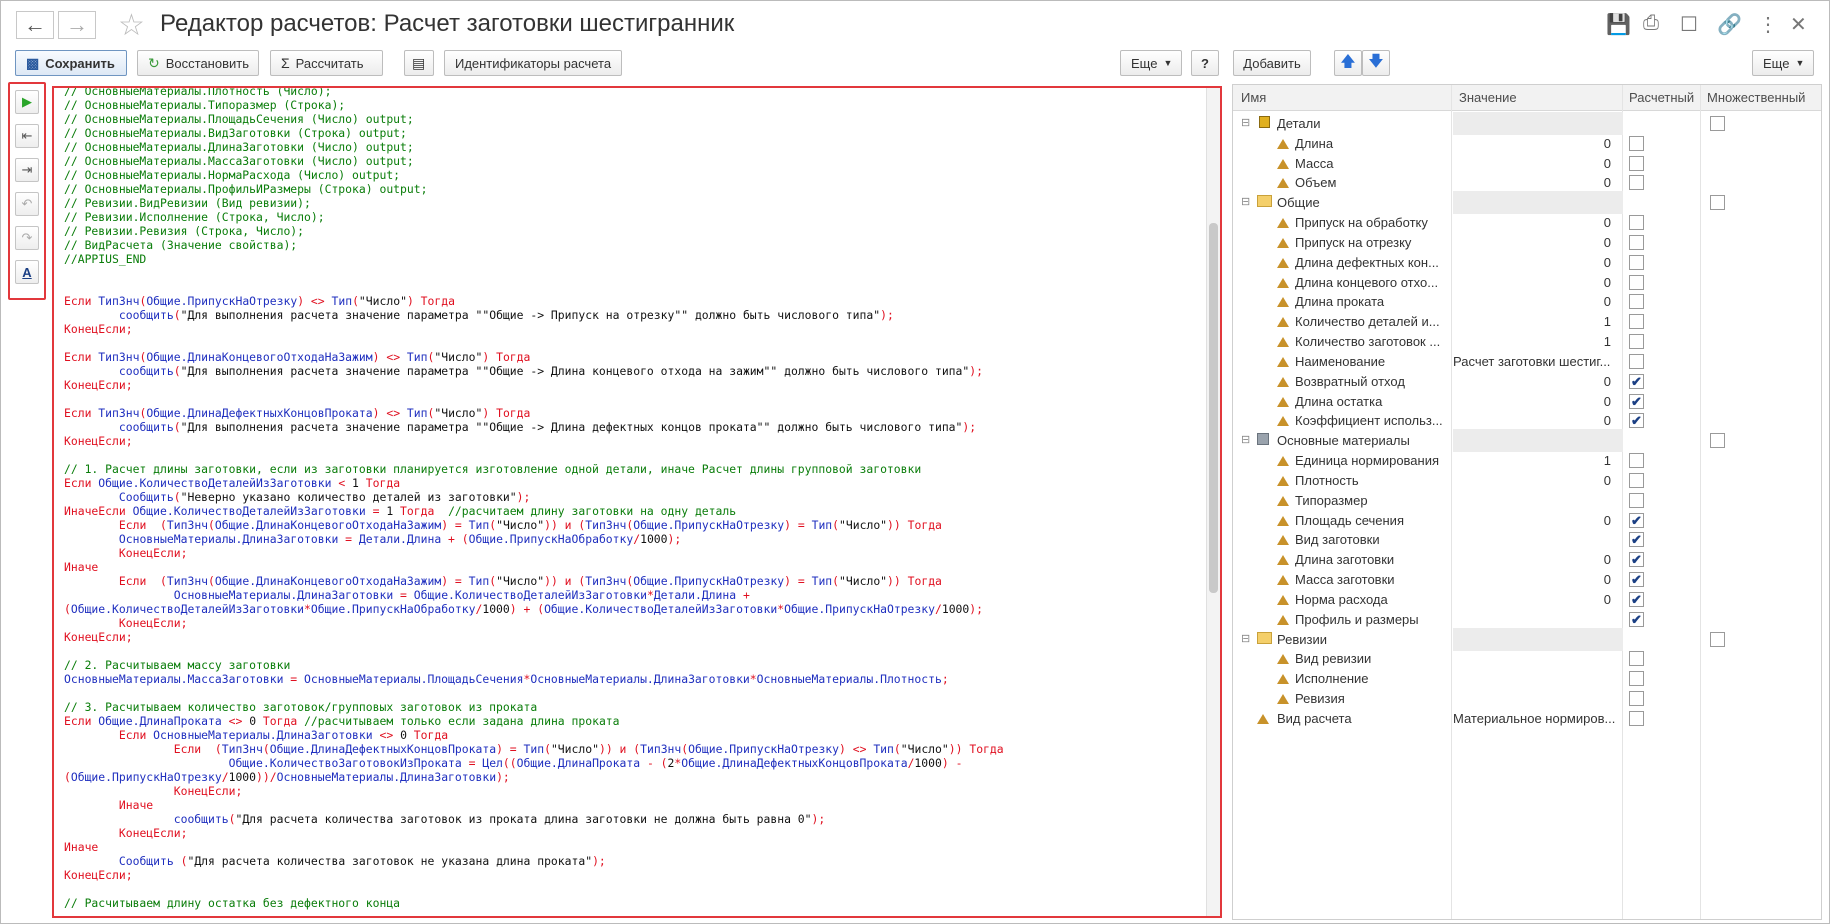 Image resolution: width=1830 pixels, height=924 pixels. Describe the element at coordinates (27, 170) in the screenshot. I see `indent-icon: ⇥` at that location.